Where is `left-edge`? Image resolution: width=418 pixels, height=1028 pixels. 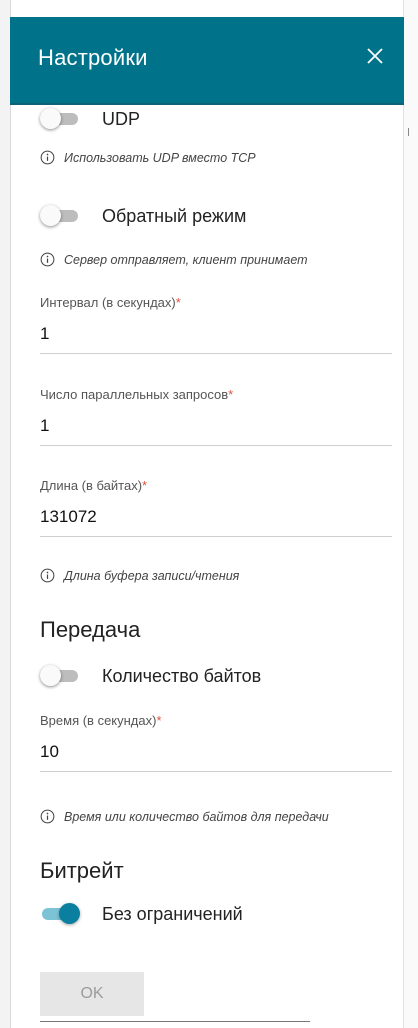
left-edge is located at coordinates (5, 514).